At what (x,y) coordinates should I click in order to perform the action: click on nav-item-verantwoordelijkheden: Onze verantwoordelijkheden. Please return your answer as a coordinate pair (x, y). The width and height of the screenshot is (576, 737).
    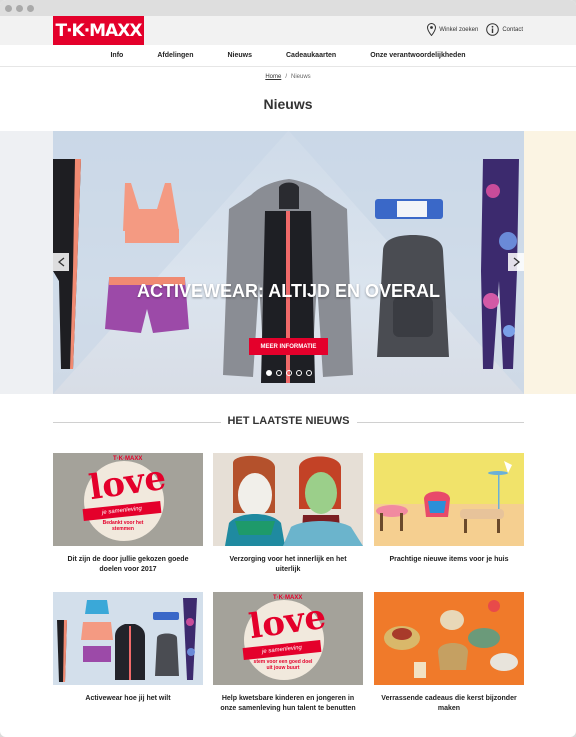
    Looking at the image, I should click on (417, 55).